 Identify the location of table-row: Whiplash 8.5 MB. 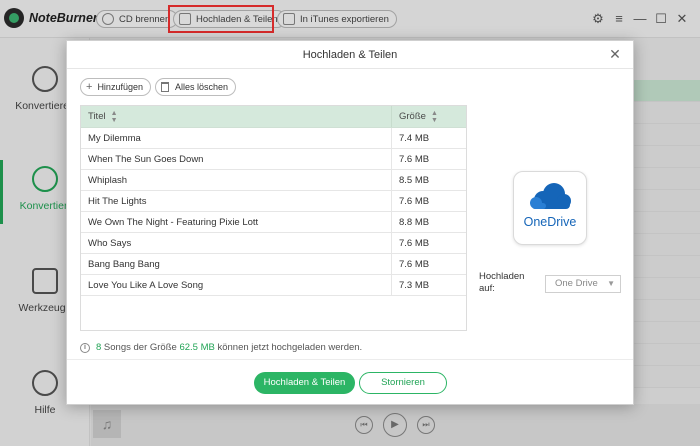
(273, 180).